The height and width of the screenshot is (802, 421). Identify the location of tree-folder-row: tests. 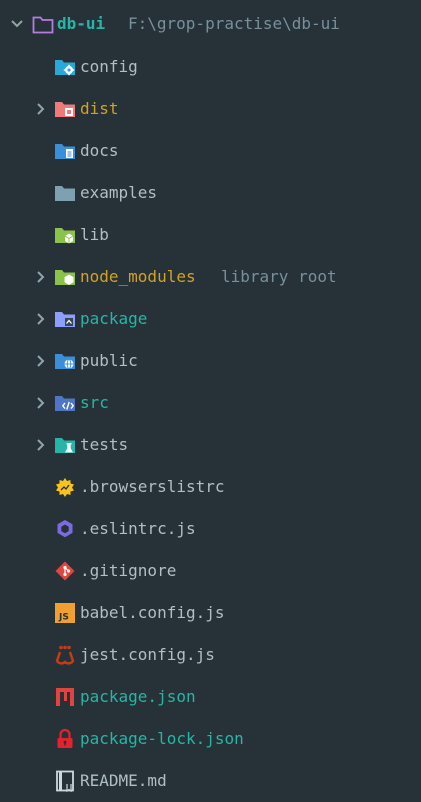
(210, 445).